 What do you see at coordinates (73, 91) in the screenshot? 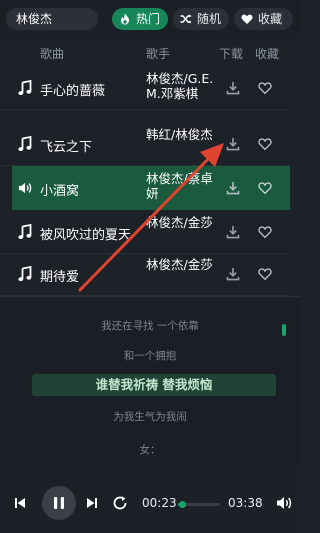
I see `song-title: 手心的蔷薇` at bounding box center [73, 91].